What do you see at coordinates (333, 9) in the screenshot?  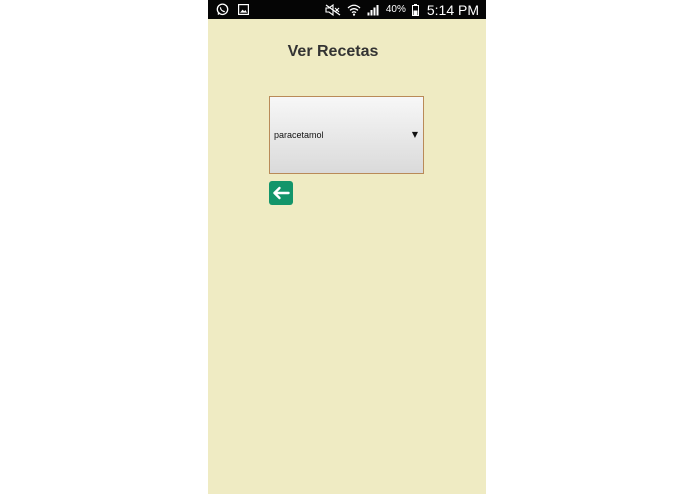 I see `mute-icon` at bounding box center [333, 9].